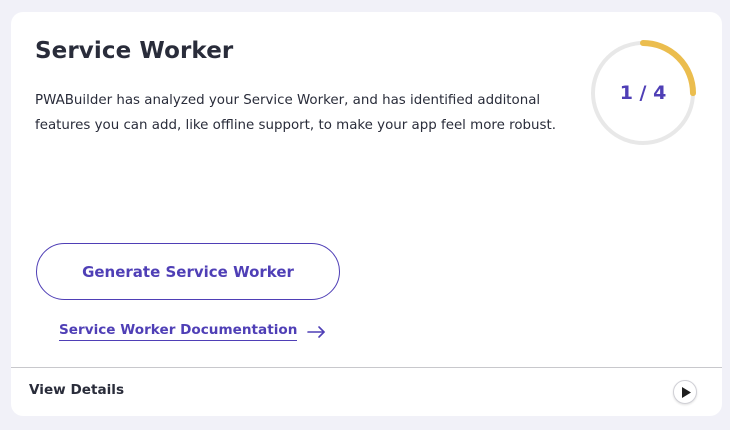 This screenshot has width=730, height=430. I want to click on arrow-right-icon, so click(317, 332).